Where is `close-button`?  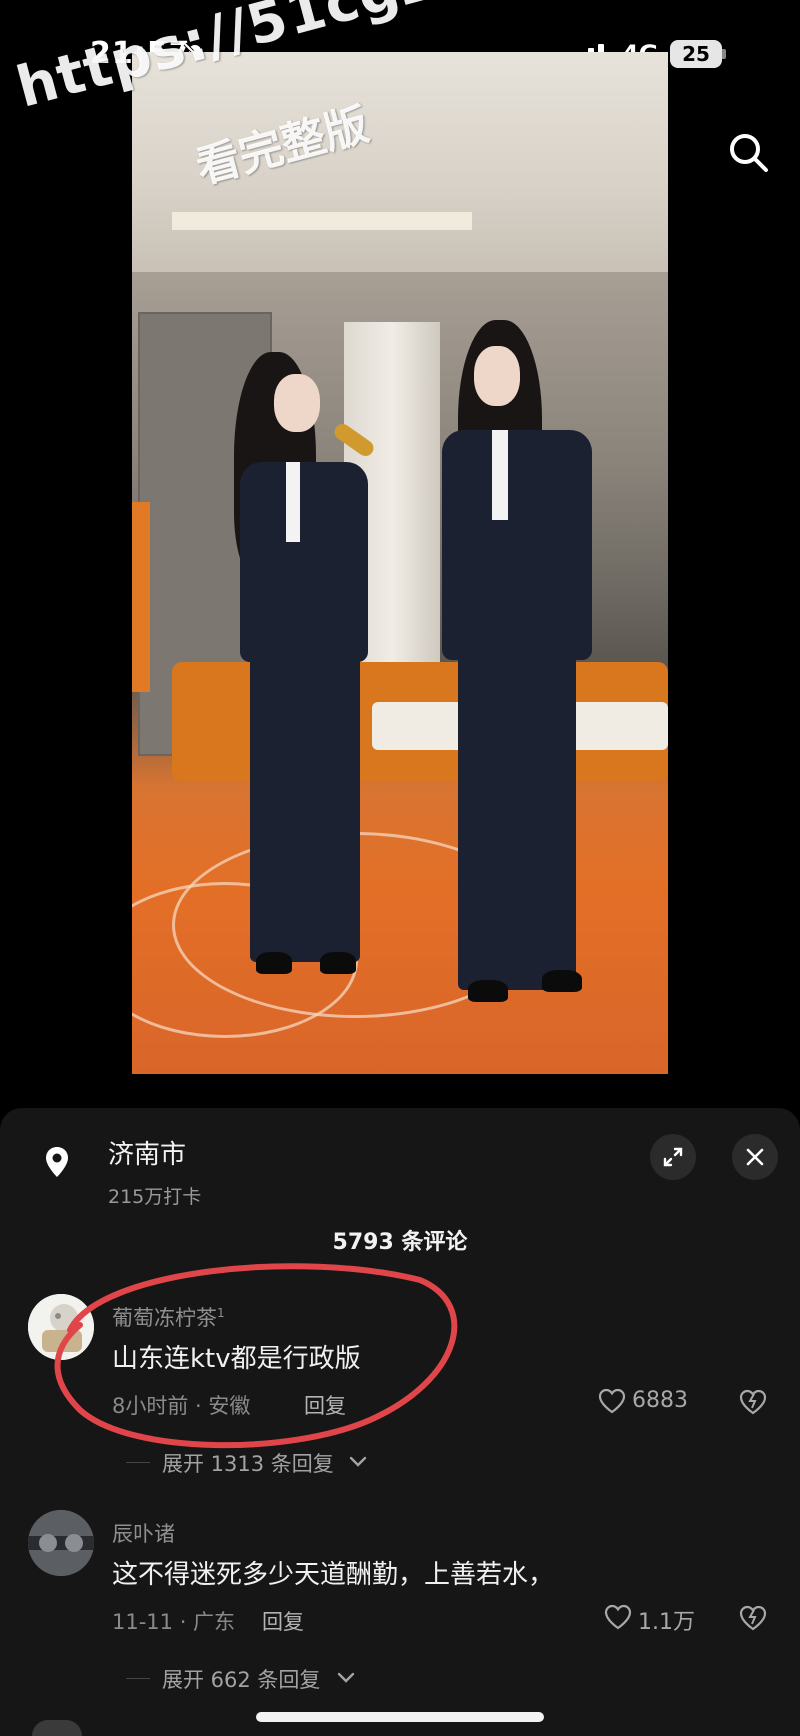
close-button is located at coordinates (755, 1157).